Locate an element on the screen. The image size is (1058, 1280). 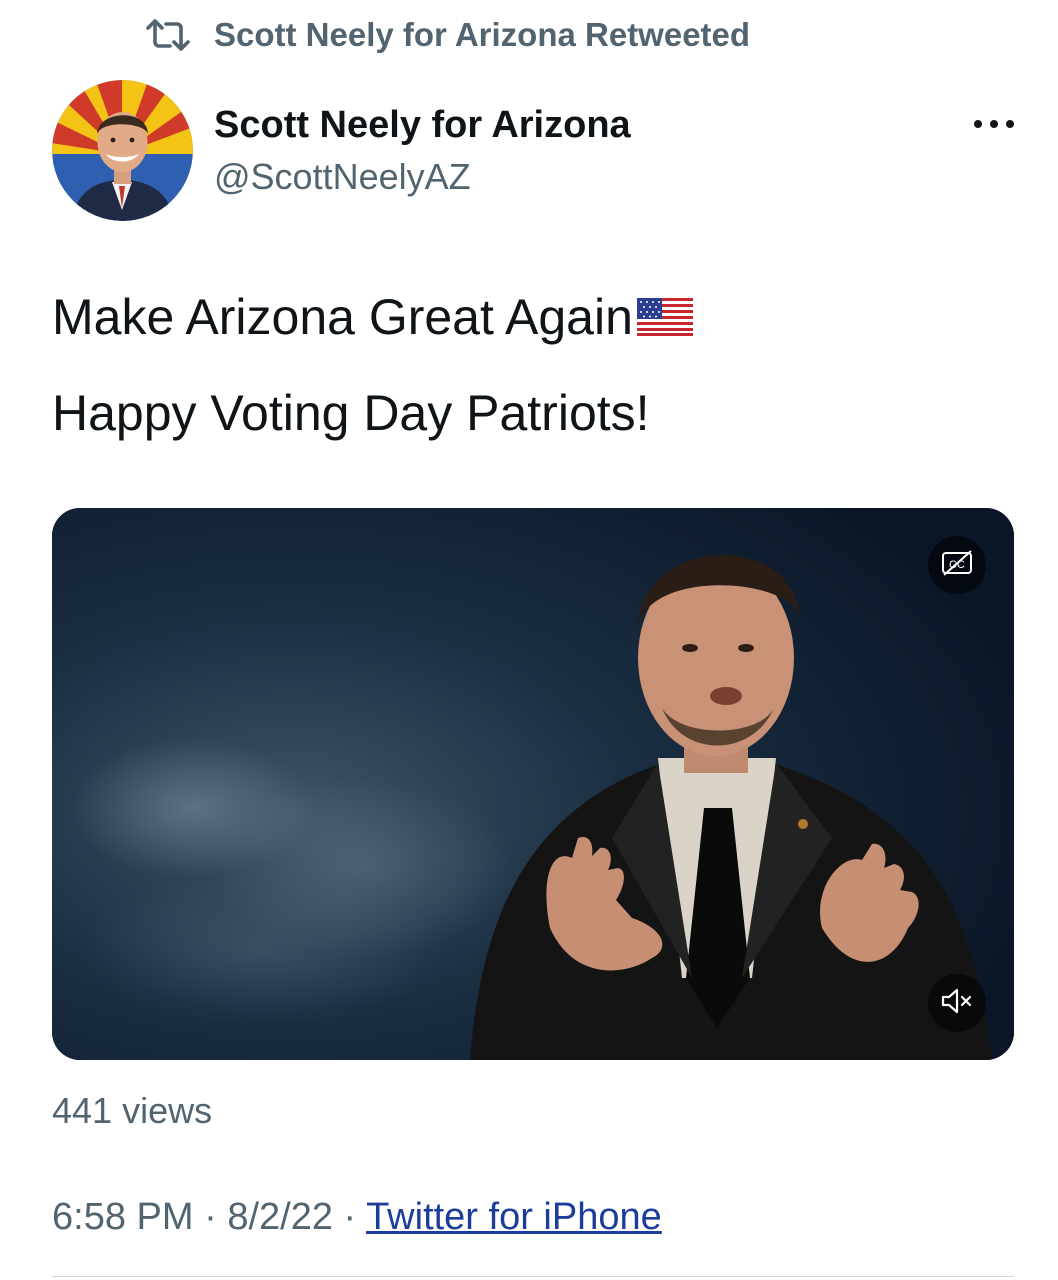
tweet-text-2: Happy Voting Day Patriots! is located at coordinates (351, 413).